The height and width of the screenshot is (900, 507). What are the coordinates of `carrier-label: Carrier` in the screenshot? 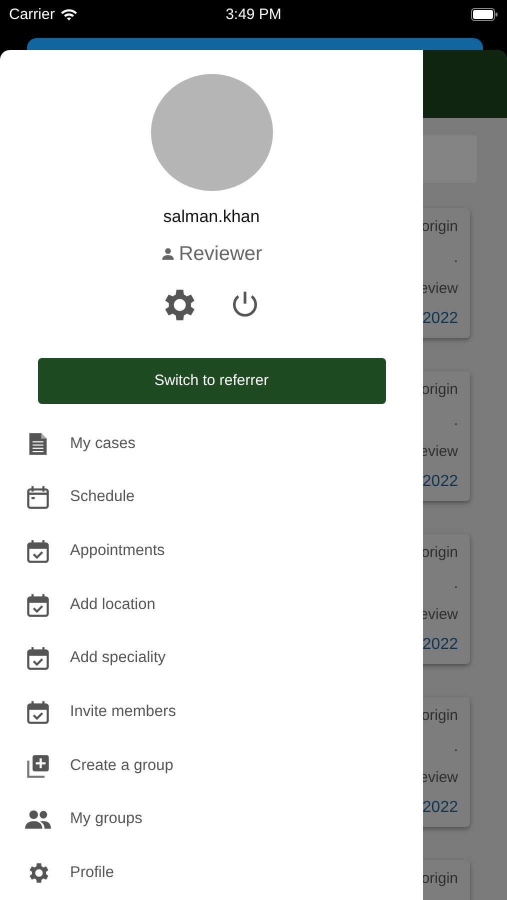 It's located at (32, 14).